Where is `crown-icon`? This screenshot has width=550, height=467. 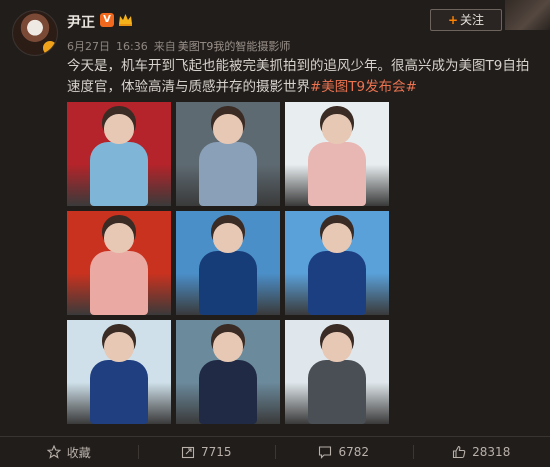 crown-icon is located at coordinates (125, 20).